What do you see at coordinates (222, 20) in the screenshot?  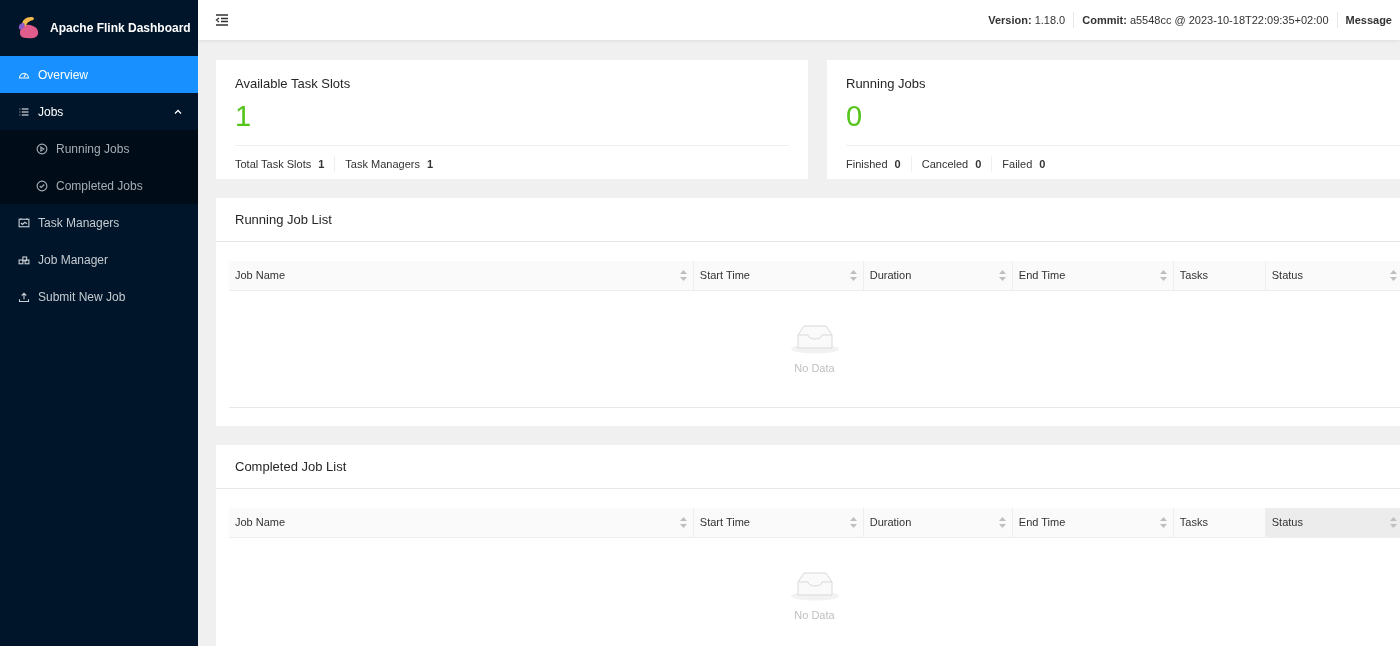 I see `menu-fold-icon` at bounding box center [222, 20].